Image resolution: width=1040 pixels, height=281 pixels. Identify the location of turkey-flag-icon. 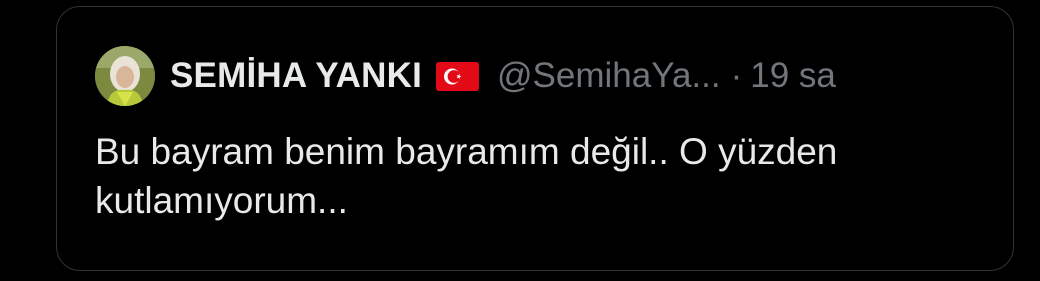
(457, 76).